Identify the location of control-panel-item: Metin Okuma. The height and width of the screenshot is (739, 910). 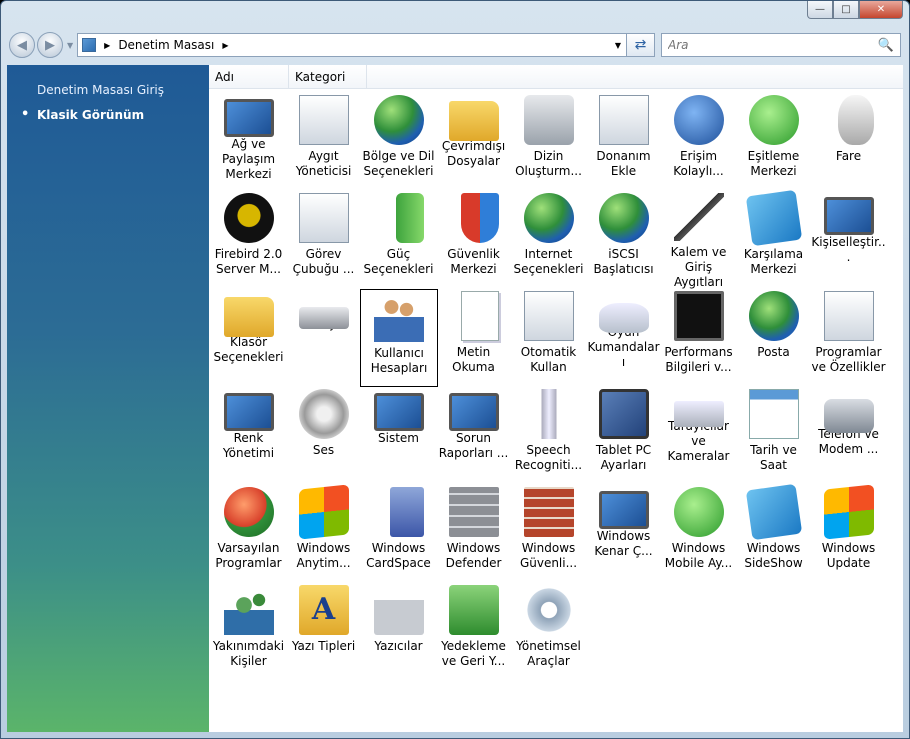
(473, 338).